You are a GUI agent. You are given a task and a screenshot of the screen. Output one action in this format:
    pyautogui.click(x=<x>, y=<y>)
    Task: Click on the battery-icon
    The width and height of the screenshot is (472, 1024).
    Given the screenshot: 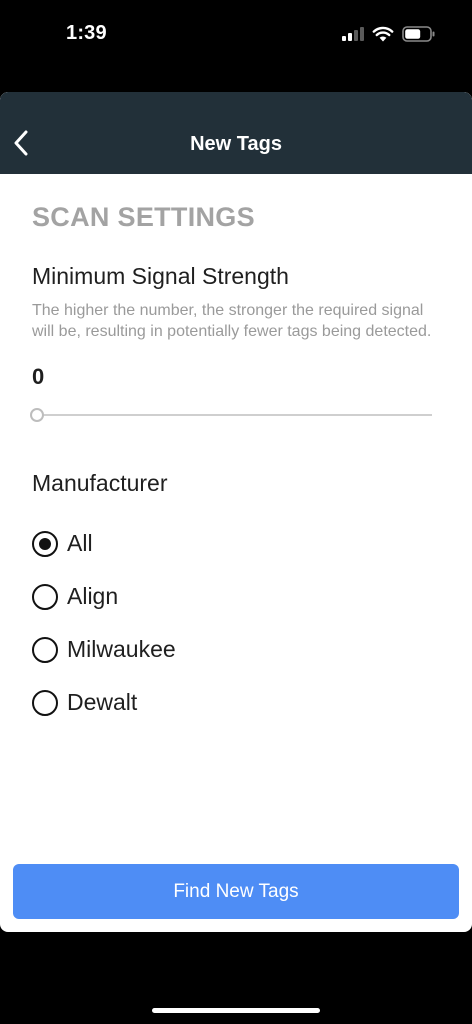 What is the action you would take?
    pyautogui.click(x=418, y=34)
    